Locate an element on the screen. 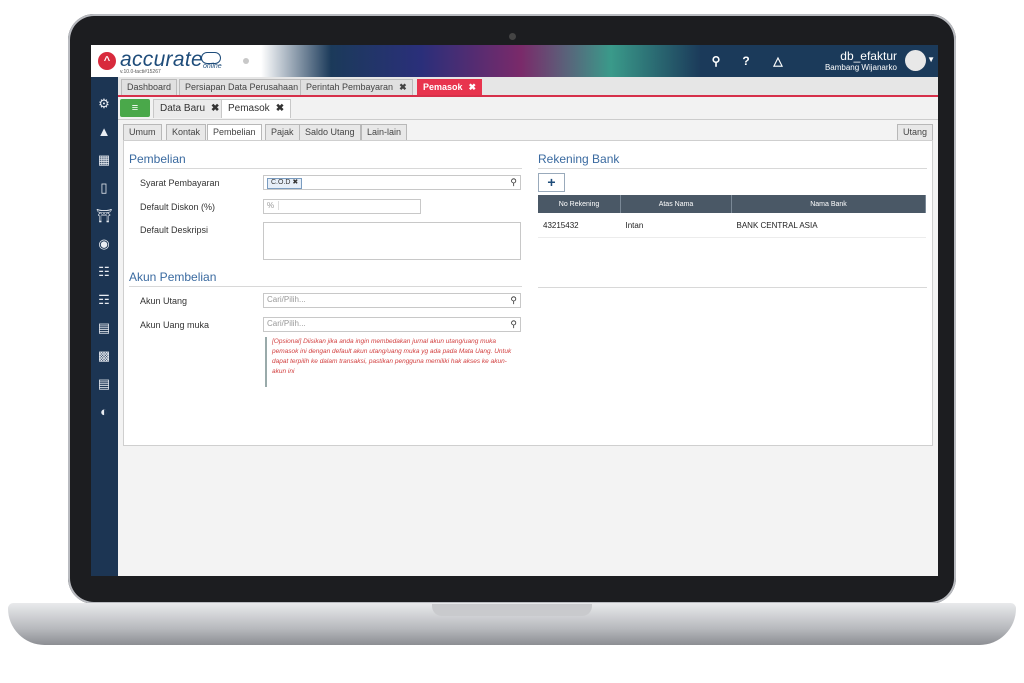 This screenshot has height=683, width=1024. ledger-icon: ▦ is located at coordinates (104, 160).